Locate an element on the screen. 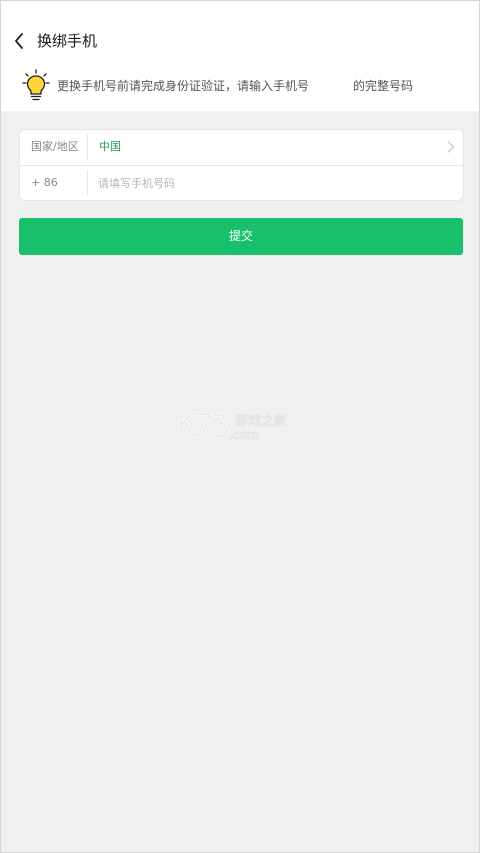 This screenshot has width=480, height=853. watermark-domain: .com is located at coordinates (243, 435).